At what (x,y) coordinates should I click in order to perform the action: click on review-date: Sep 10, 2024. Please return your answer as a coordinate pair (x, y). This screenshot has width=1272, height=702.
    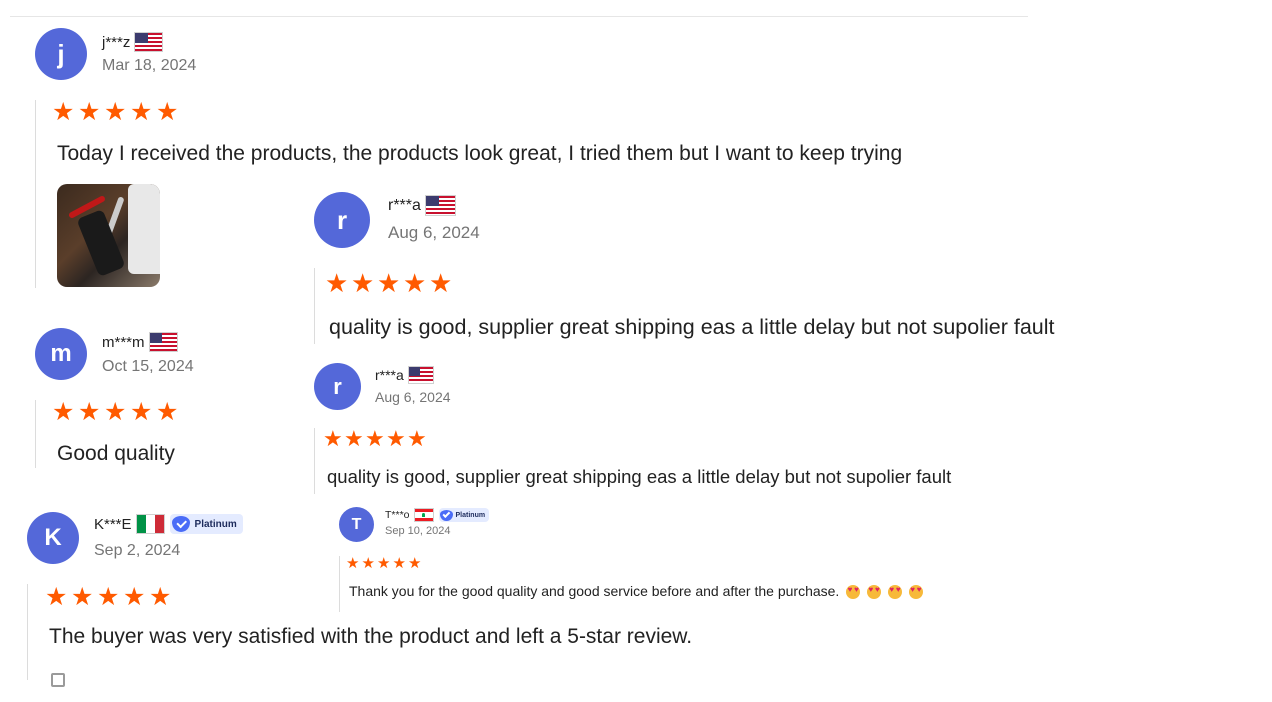
    Looking at the image, I should click on (418, 531).